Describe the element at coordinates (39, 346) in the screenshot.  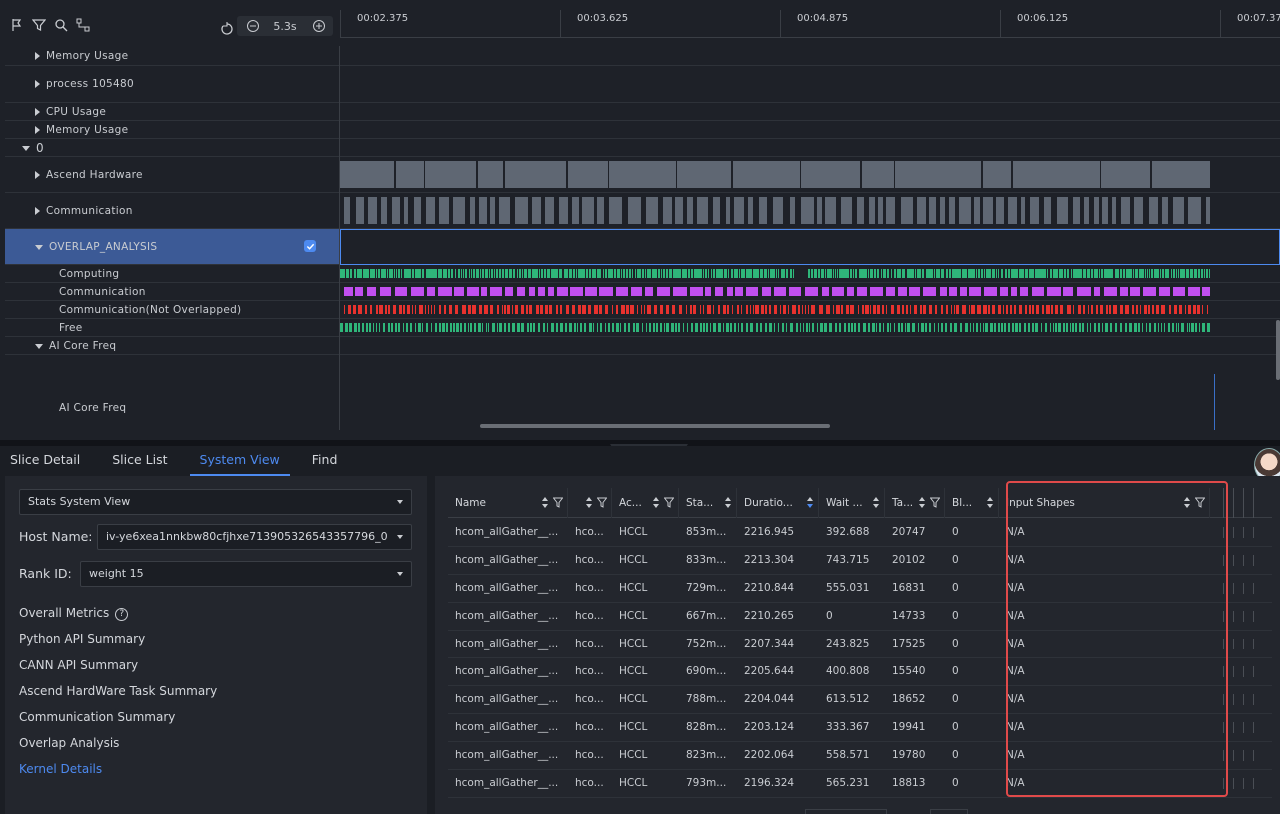
I see `collapse-caret-icon` at that location.